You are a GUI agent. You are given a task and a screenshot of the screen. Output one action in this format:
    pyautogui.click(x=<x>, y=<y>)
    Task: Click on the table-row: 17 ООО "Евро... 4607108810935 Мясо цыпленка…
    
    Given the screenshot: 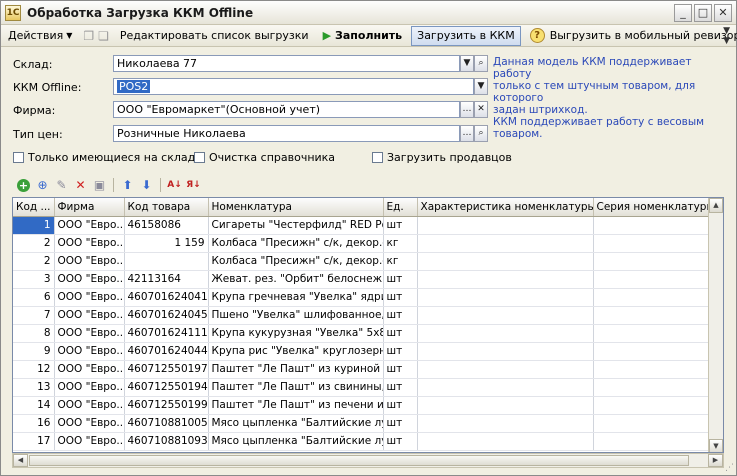 What is the action you would take?
    pyautogui.click(x=361, y=441)
    